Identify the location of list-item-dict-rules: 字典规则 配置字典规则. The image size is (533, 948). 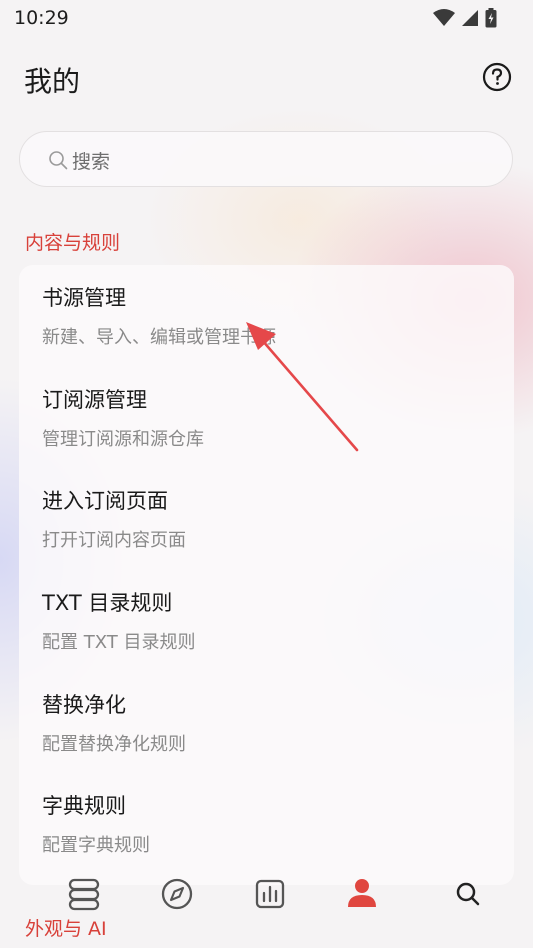
(96, 825).